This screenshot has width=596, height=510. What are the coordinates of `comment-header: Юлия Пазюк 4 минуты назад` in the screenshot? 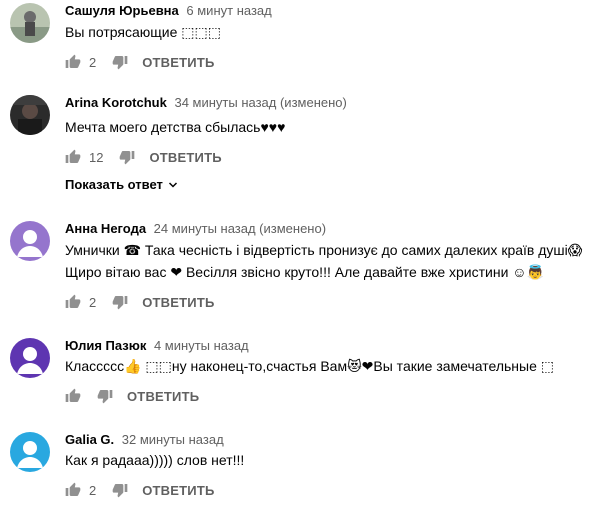 It's located at (157, 345).